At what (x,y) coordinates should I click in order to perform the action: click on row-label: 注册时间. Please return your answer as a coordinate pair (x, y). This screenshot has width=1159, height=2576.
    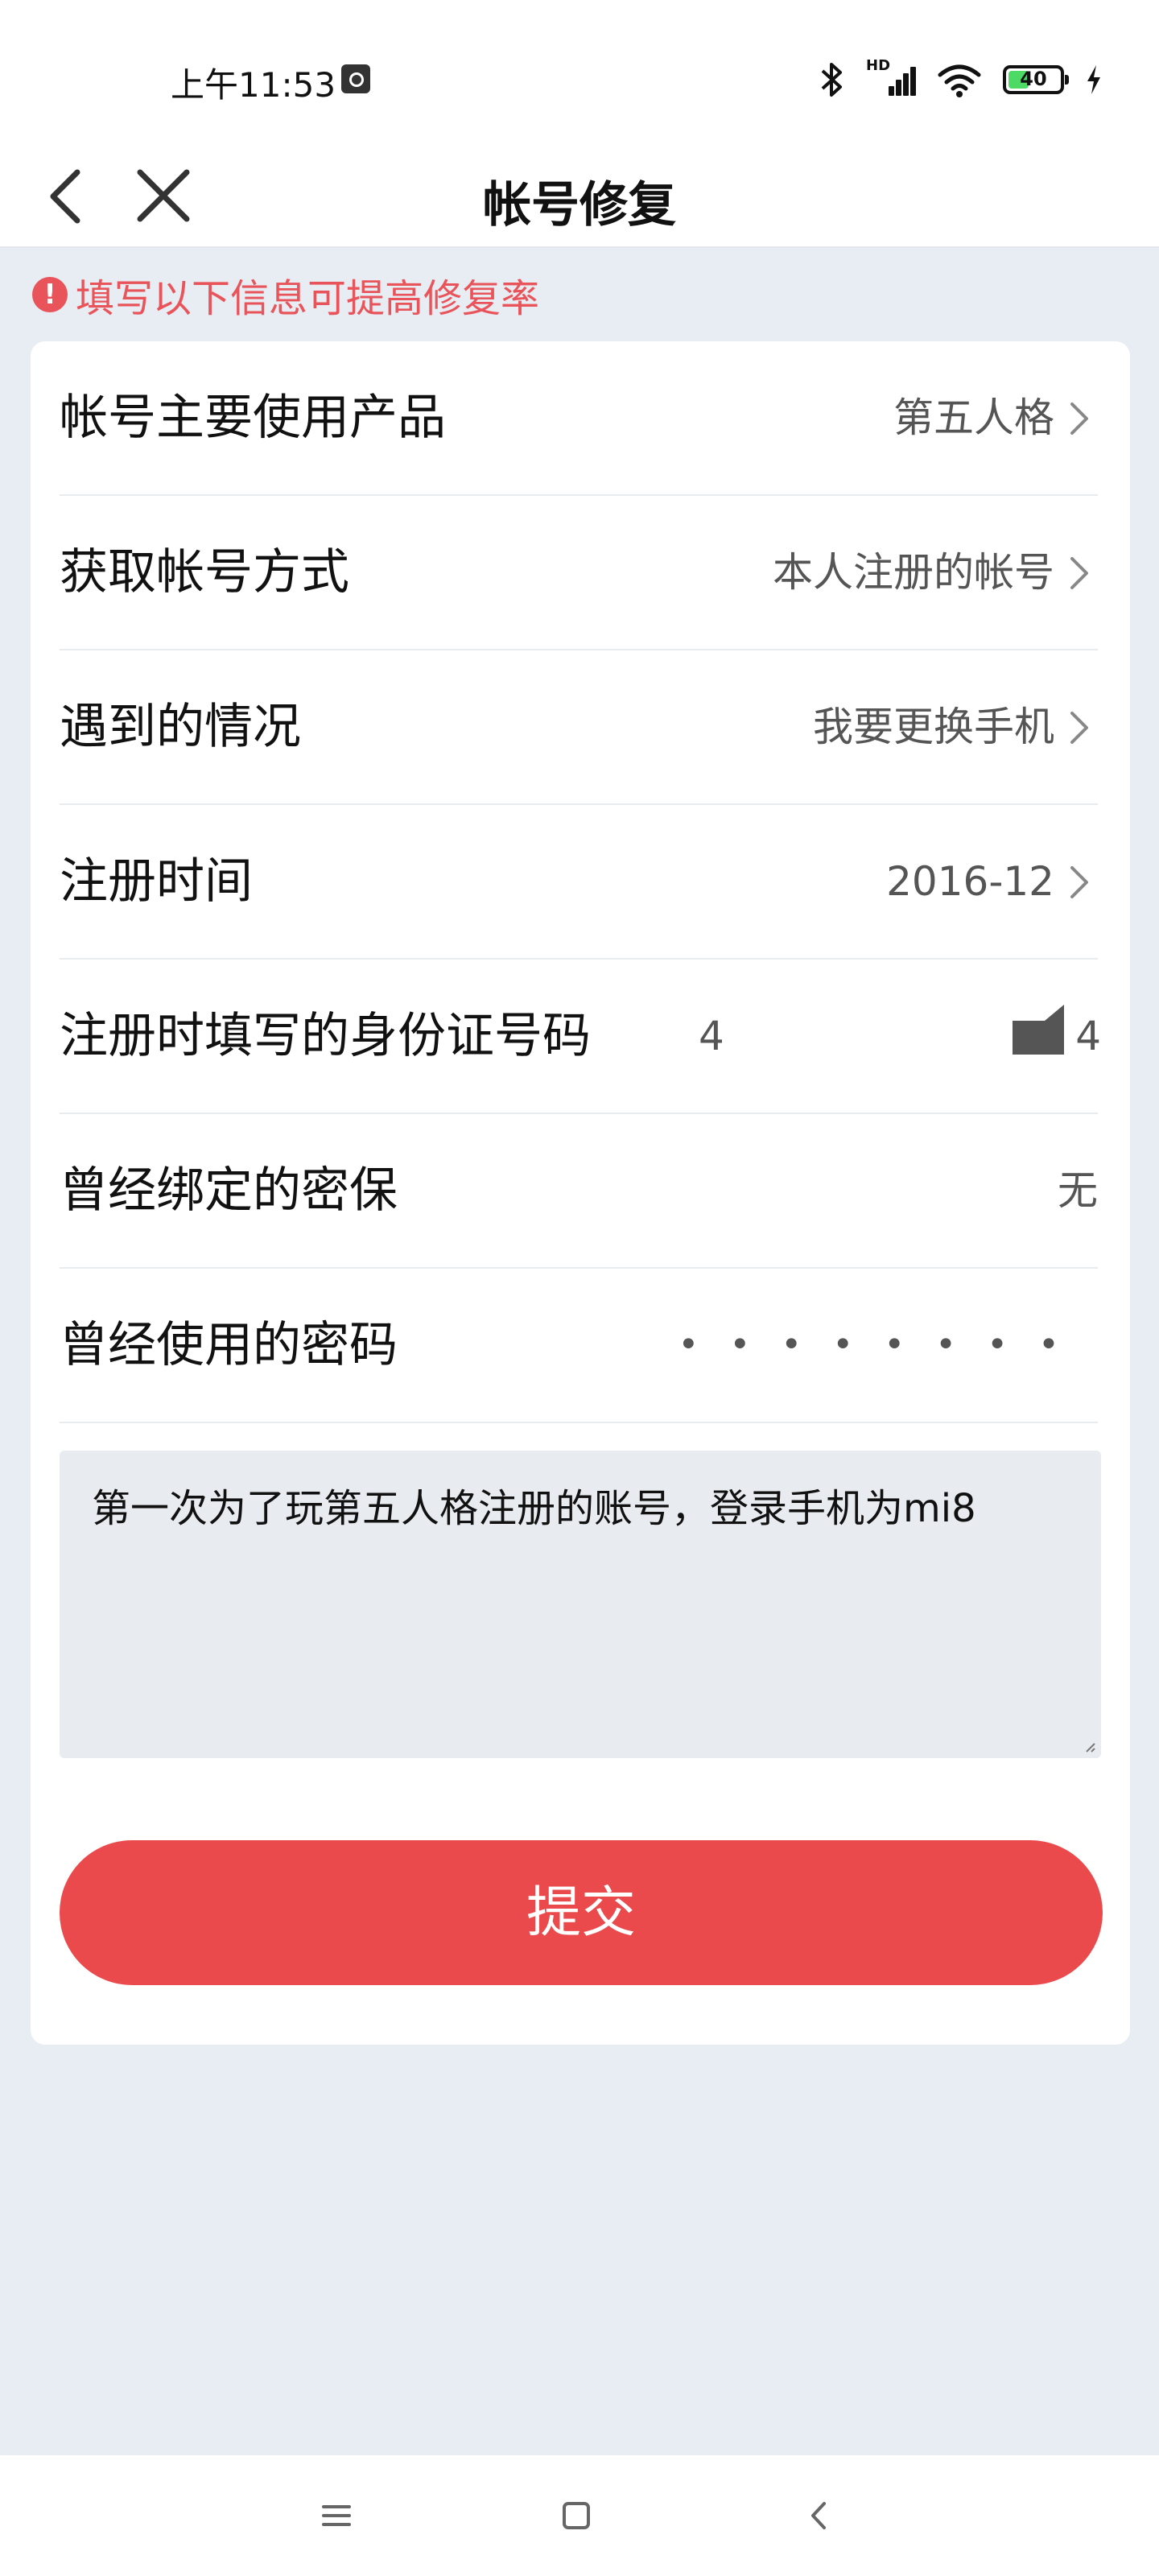
    Looking at the image, I should click on (156, 882).